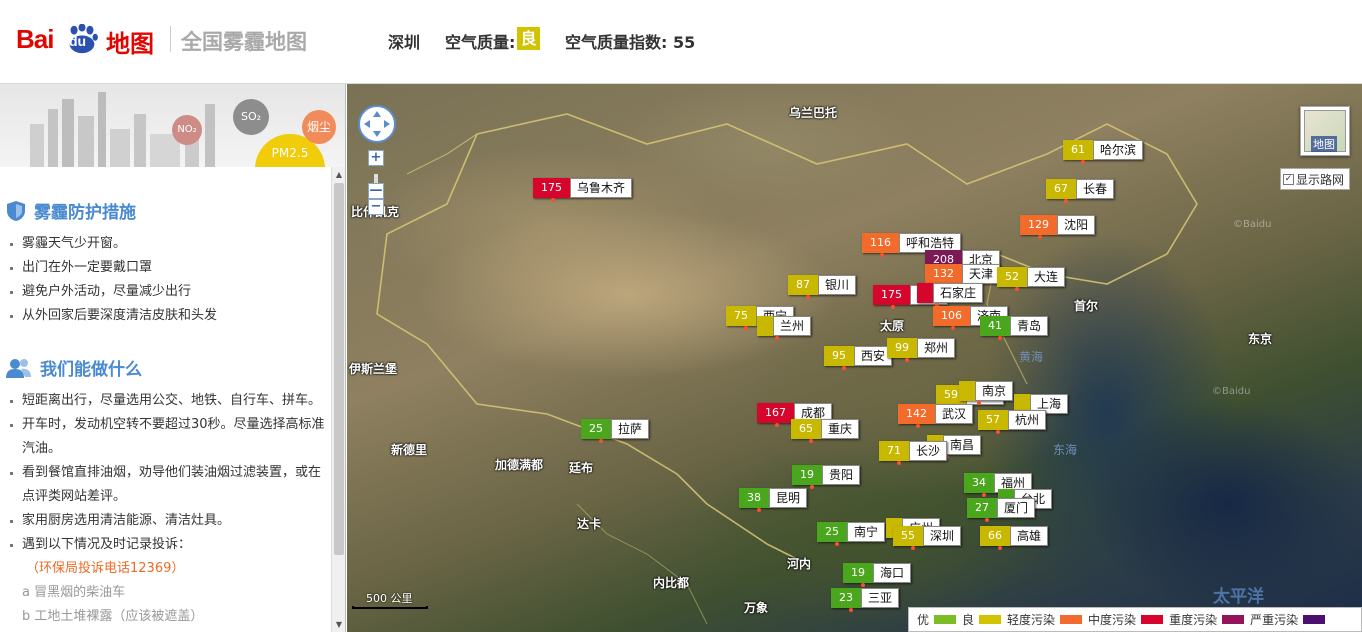  Describe the element at coordinates (799, 564) in the screenshot. I see `map-label-hanoi: 河内` at that location.